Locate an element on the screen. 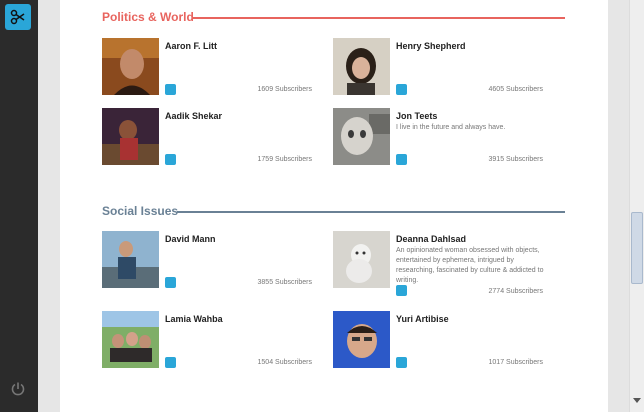 This screenshot has width=644, height=412. subscriber-count: 2774 Subscribers is located at coordinates (515, 291).